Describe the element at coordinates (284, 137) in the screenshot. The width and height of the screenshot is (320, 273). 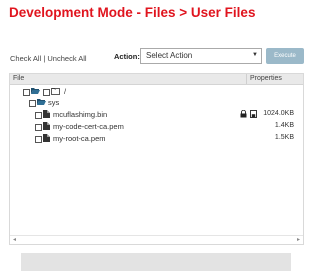
I see `file-size: 1.5KB` at that location.